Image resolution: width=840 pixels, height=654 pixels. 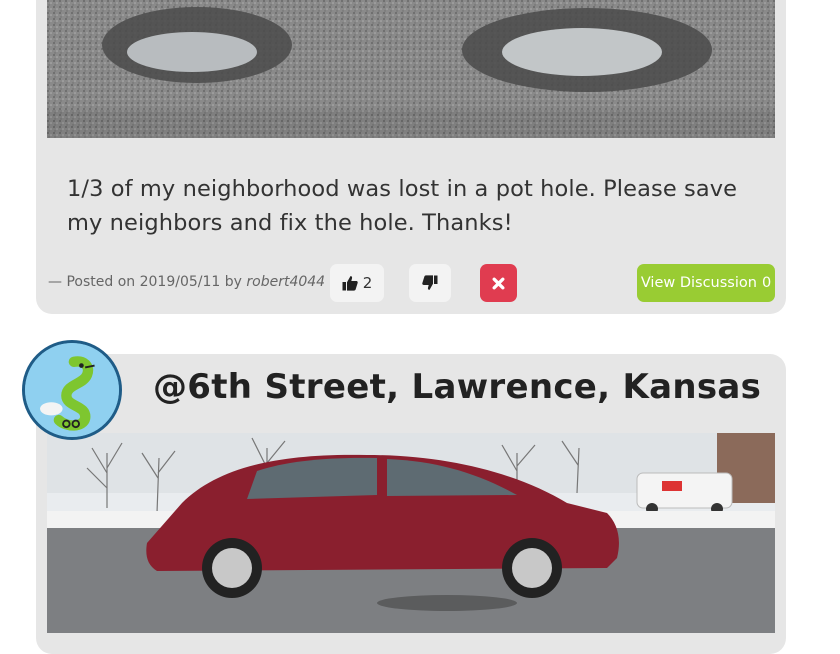 I want to click on user-avatar, so click(x=72, y=390).